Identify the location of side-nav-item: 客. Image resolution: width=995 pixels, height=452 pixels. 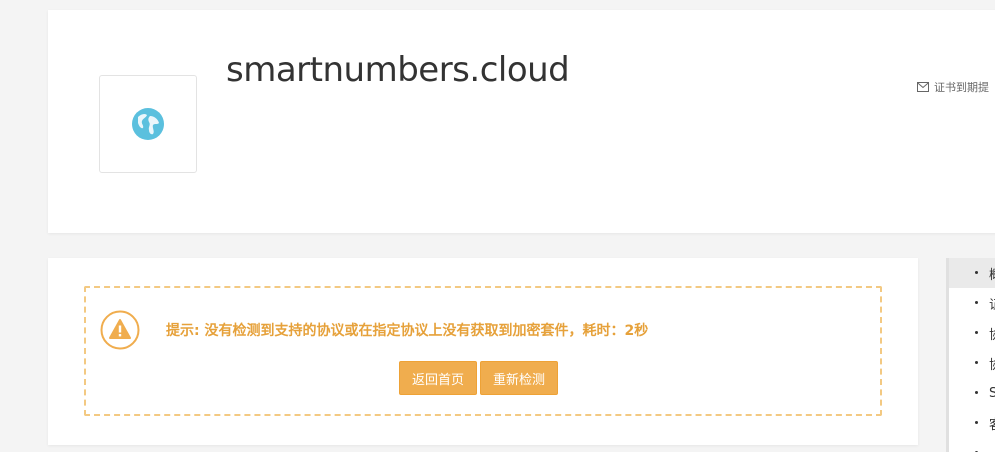
(972, 423).